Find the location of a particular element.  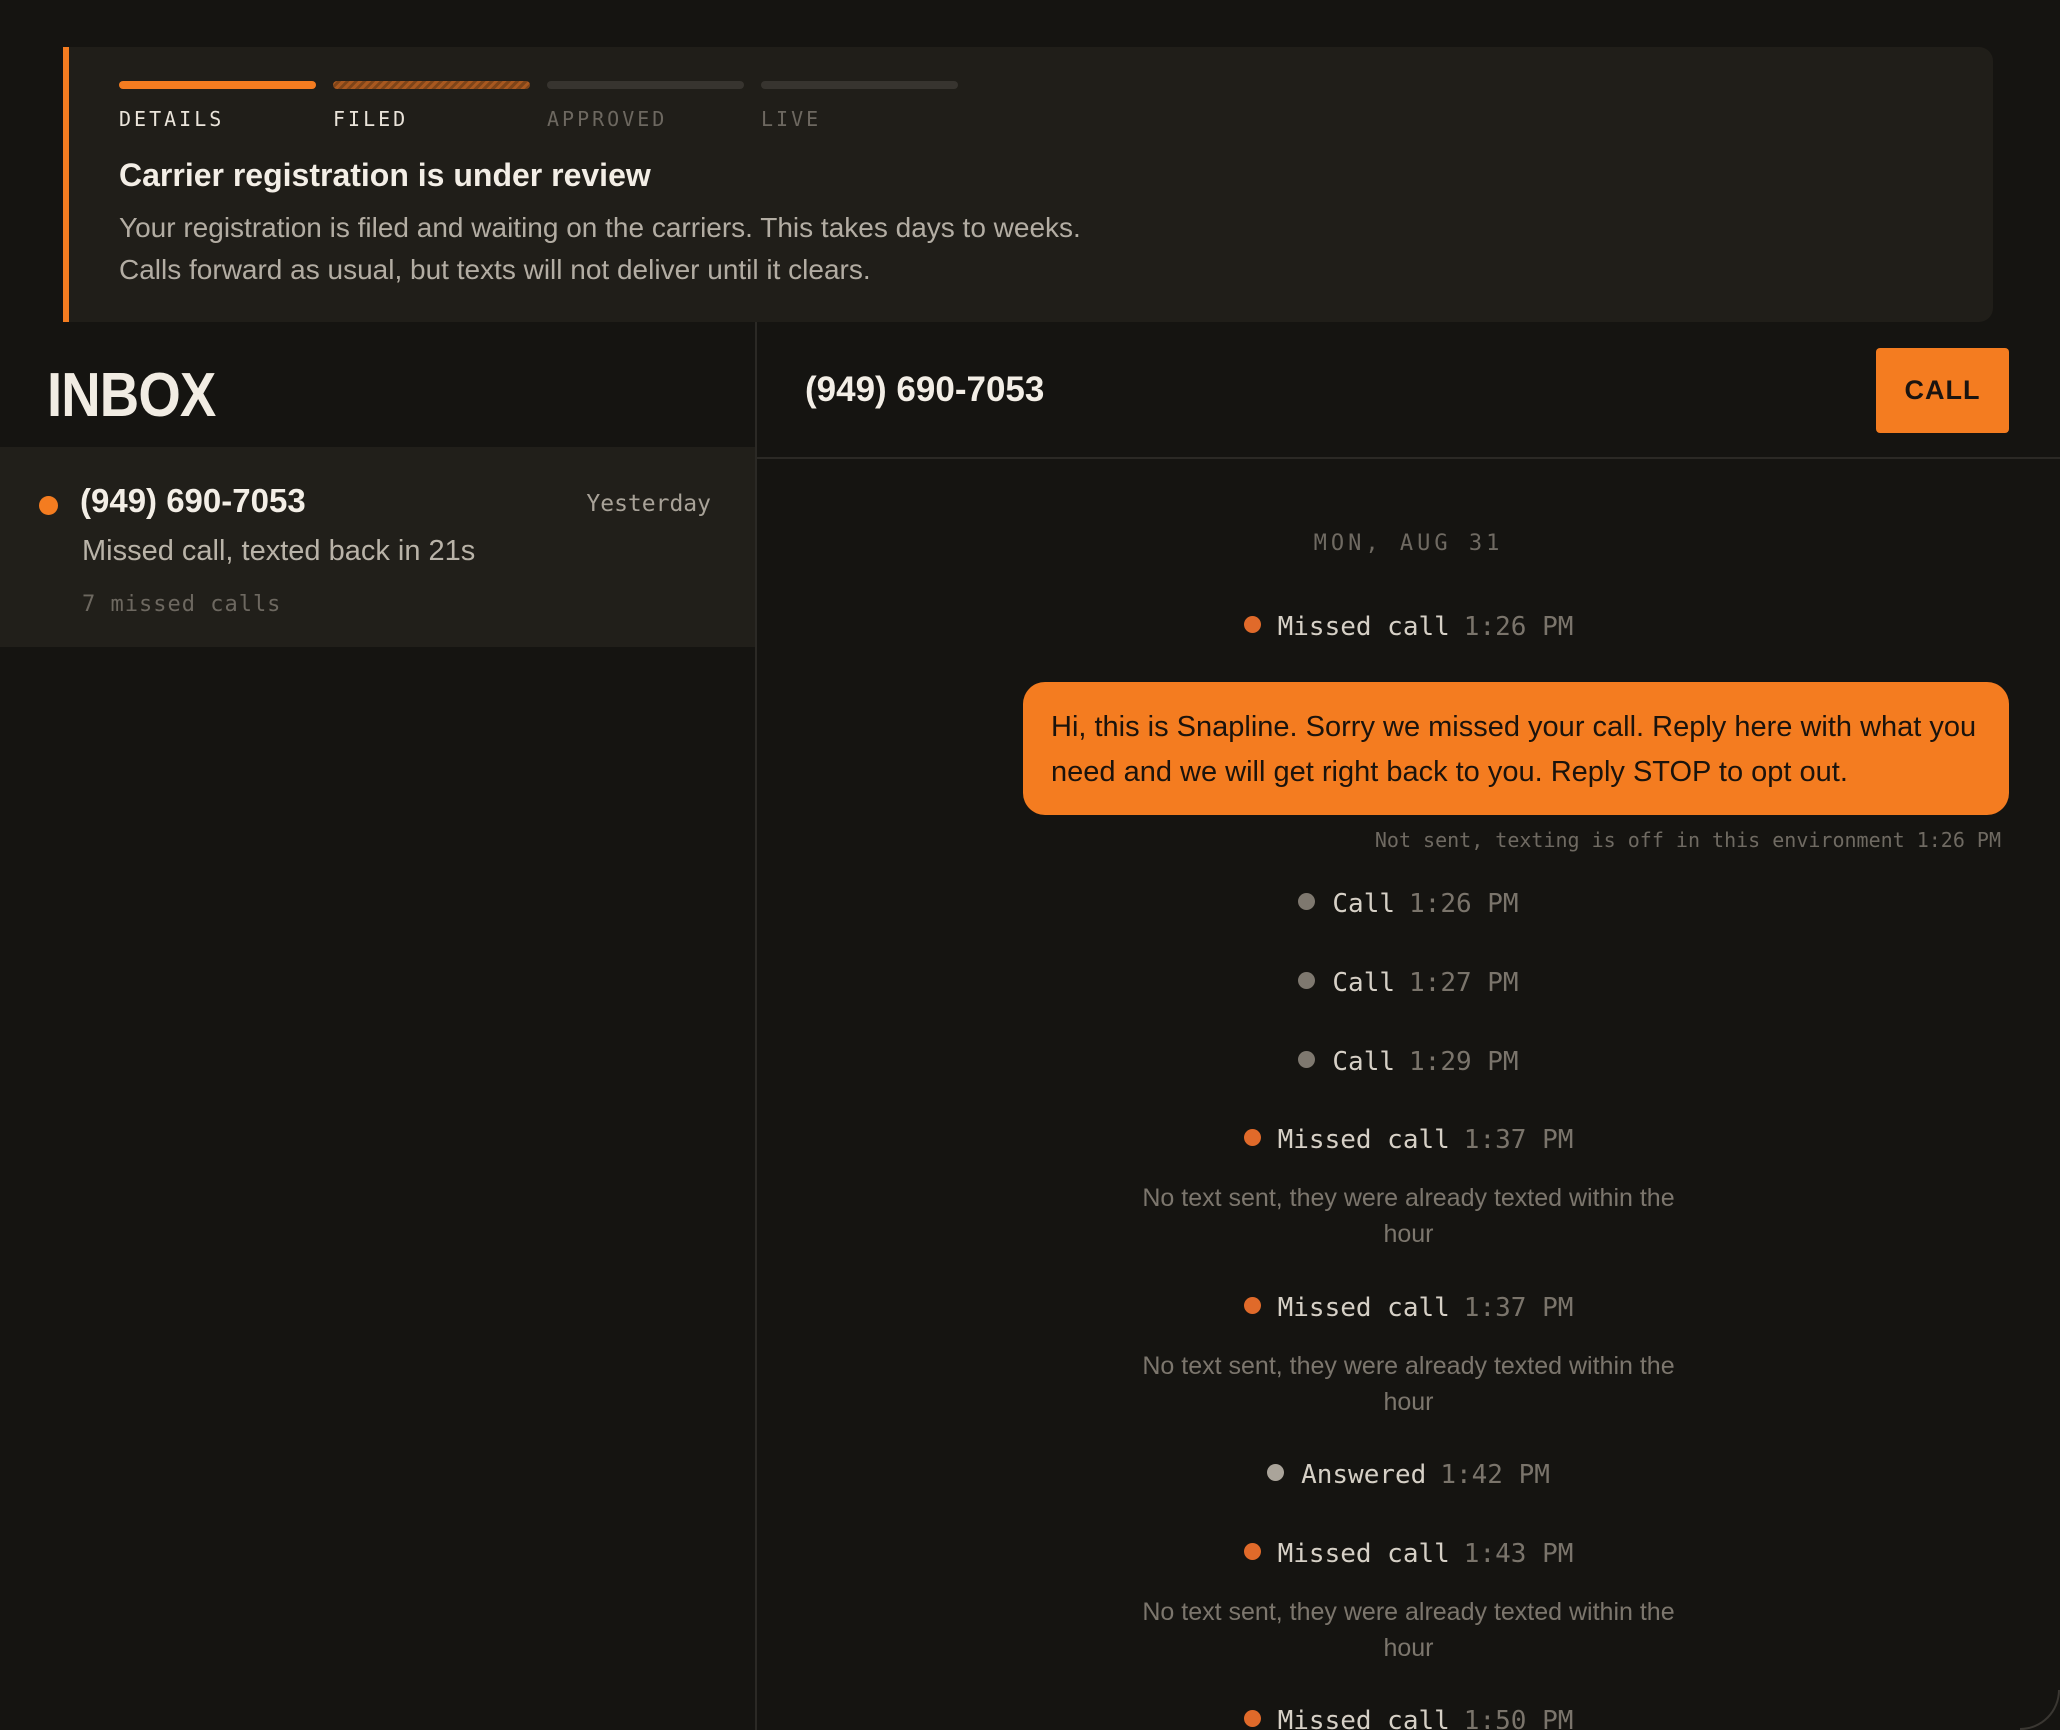

inbox-title: INBOX is located at coordinates (131, 395).